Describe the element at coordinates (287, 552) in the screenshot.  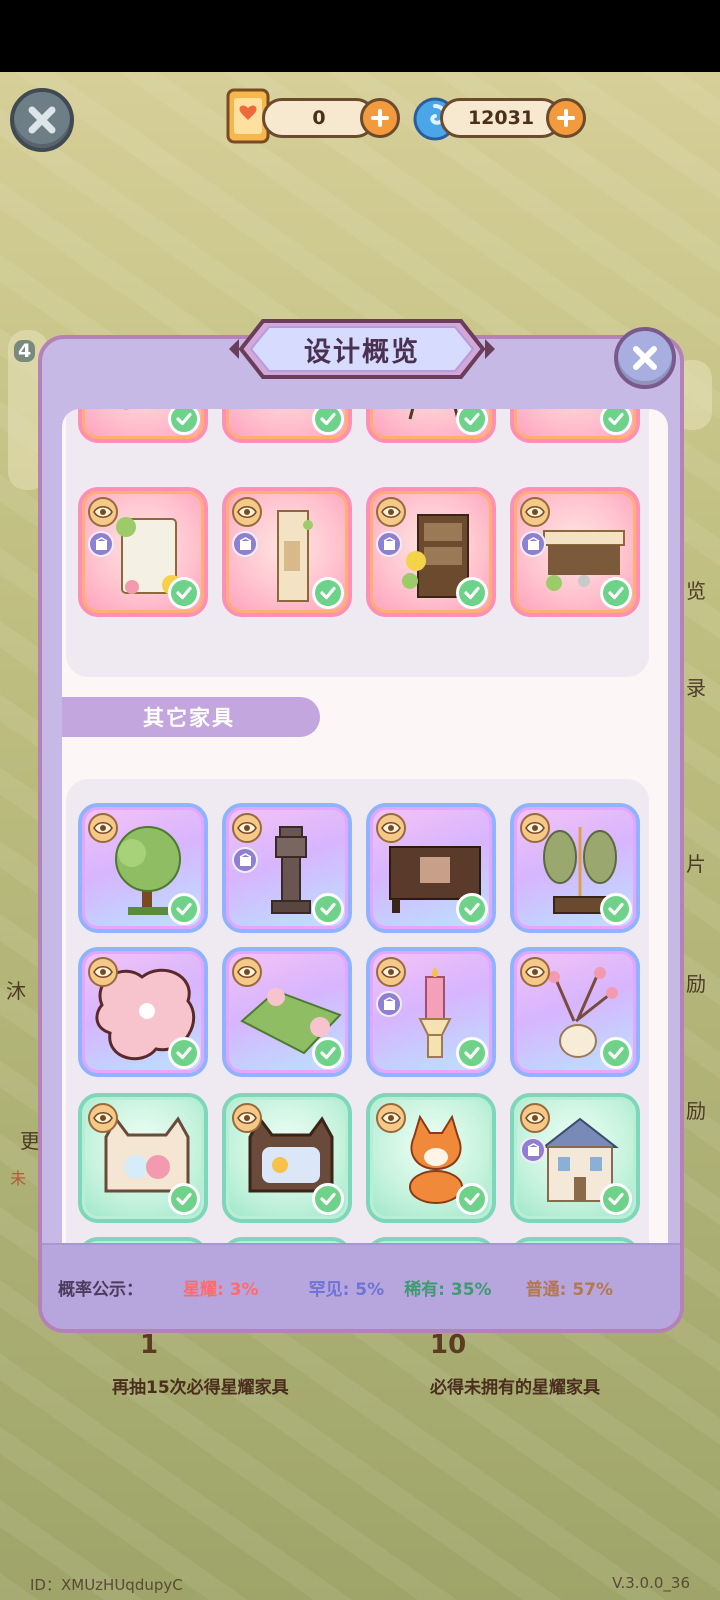
I see `item-tile-flower-door` at that location.